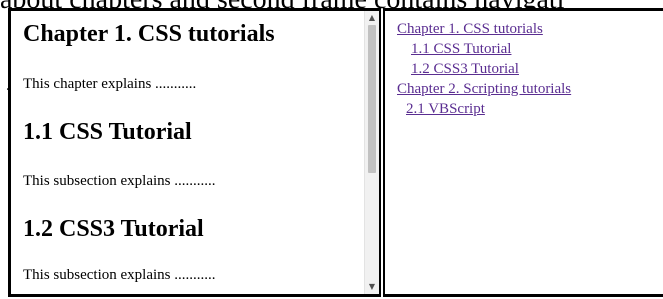  What do you see at coordinates (484, 109) in the screenshot?
I see `nav-link-vbscript: 2.1 VBScript` at bounding box center [484, 109].